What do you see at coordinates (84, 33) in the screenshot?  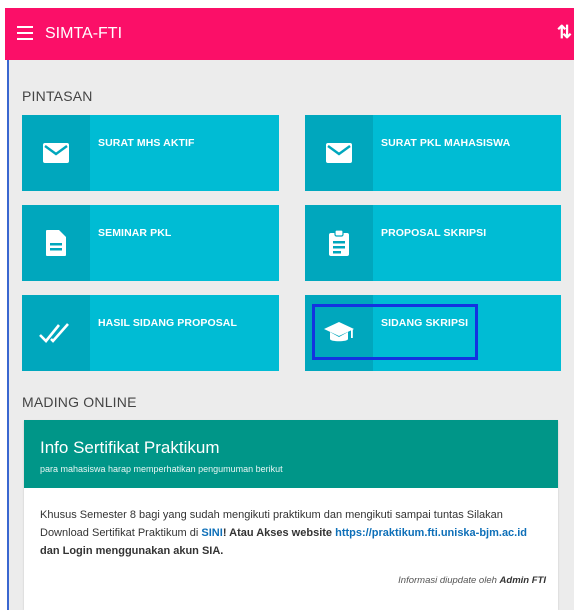 I see `app-title: SIMTA-FTI` at bounding box center [84, 33].